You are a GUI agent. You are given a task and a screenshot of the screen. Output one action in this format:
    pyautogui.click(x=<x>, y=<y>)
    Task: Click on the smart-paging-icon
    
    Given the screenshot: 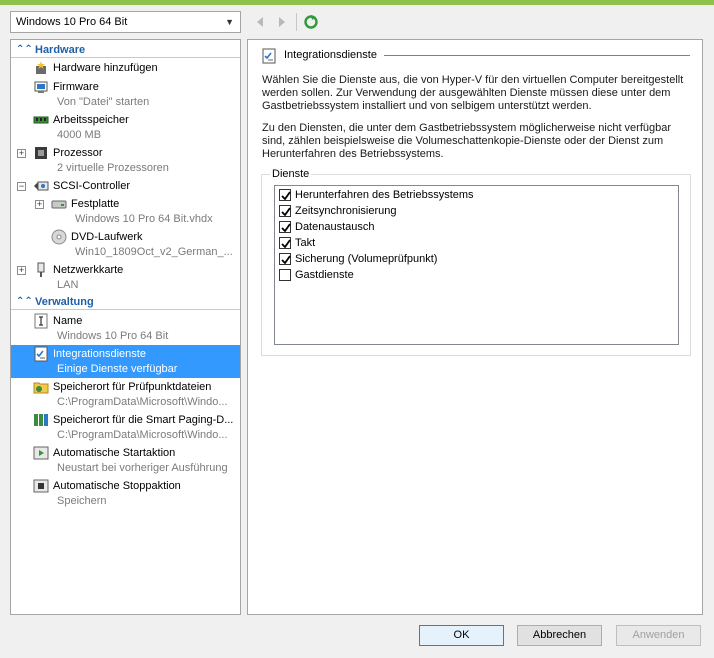 What is the action you would take?
    pyautogui.click(x=41, y=420)
    